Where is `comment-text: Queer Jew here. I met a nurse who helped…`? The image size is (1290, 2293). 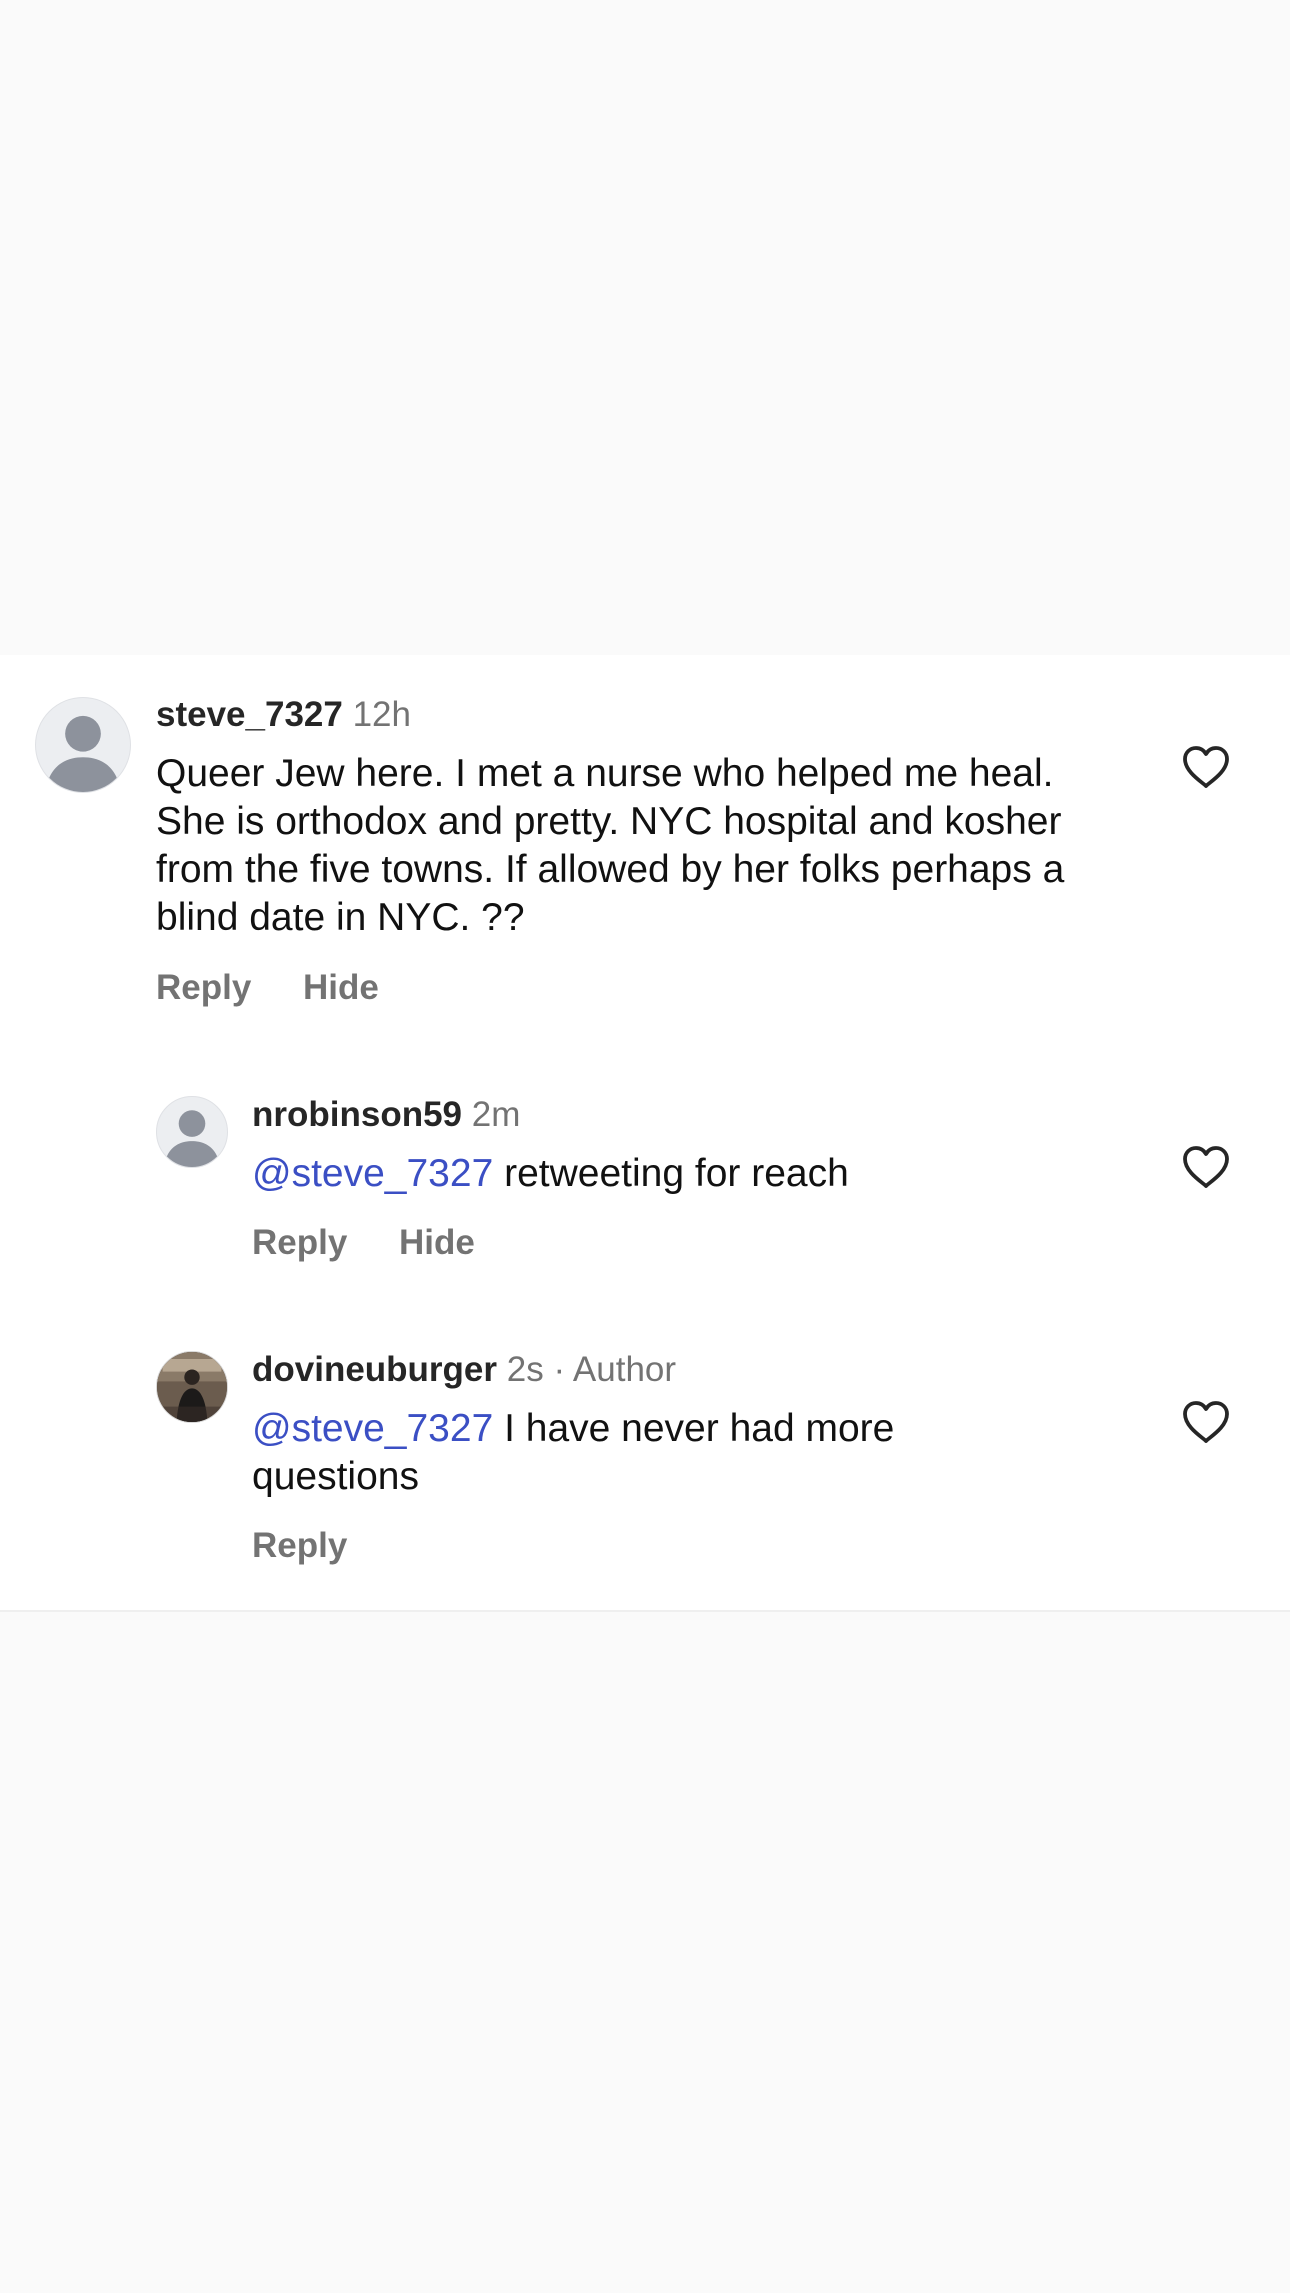
comment-text: Queer Jew here. I met a nurse who helped… is located at coordinates (610, 845).